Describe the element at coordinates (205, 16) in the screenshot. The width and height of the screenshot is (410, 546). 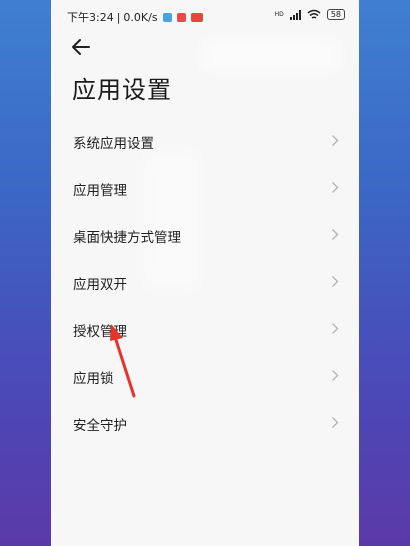
I see `status-bar: 下午3:24 | 0.0K/s HD 58` at that location.